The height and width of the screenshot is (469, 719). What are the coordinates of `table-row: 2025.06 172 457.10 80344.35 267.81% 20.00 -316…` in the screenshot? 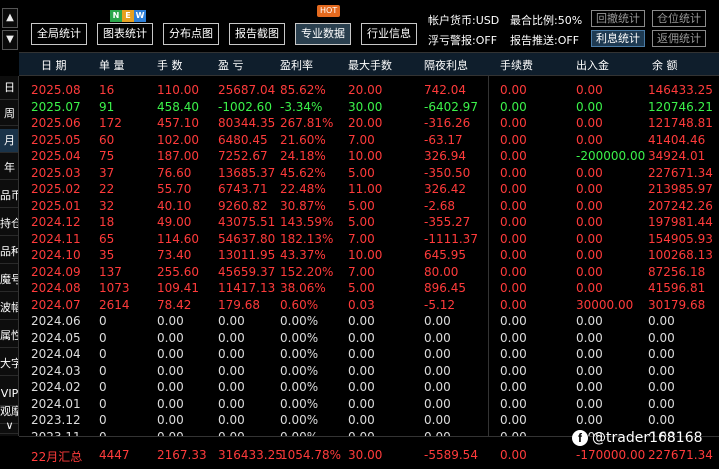 It's located at (369, 122).